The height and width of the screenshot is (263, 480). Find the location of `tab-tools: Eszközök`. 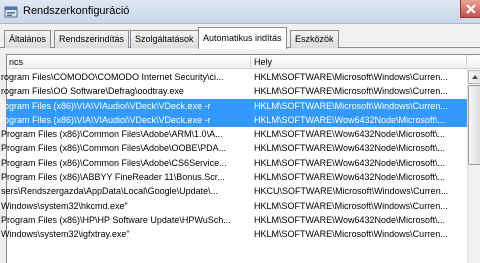

tab-tools: Eszközök is located at coordinates (314, 39).